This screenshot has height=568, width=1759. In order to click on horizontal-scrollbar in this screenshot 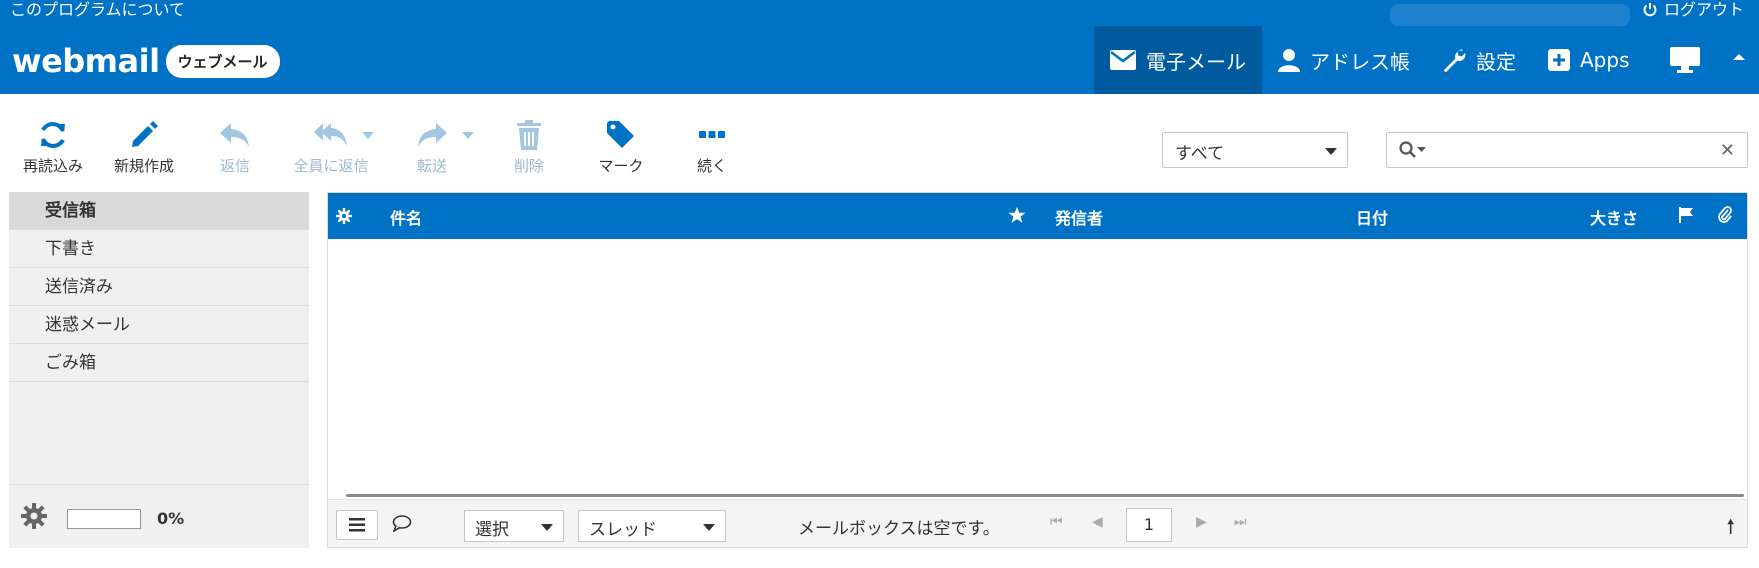, I will do `click(1045, 495)`.